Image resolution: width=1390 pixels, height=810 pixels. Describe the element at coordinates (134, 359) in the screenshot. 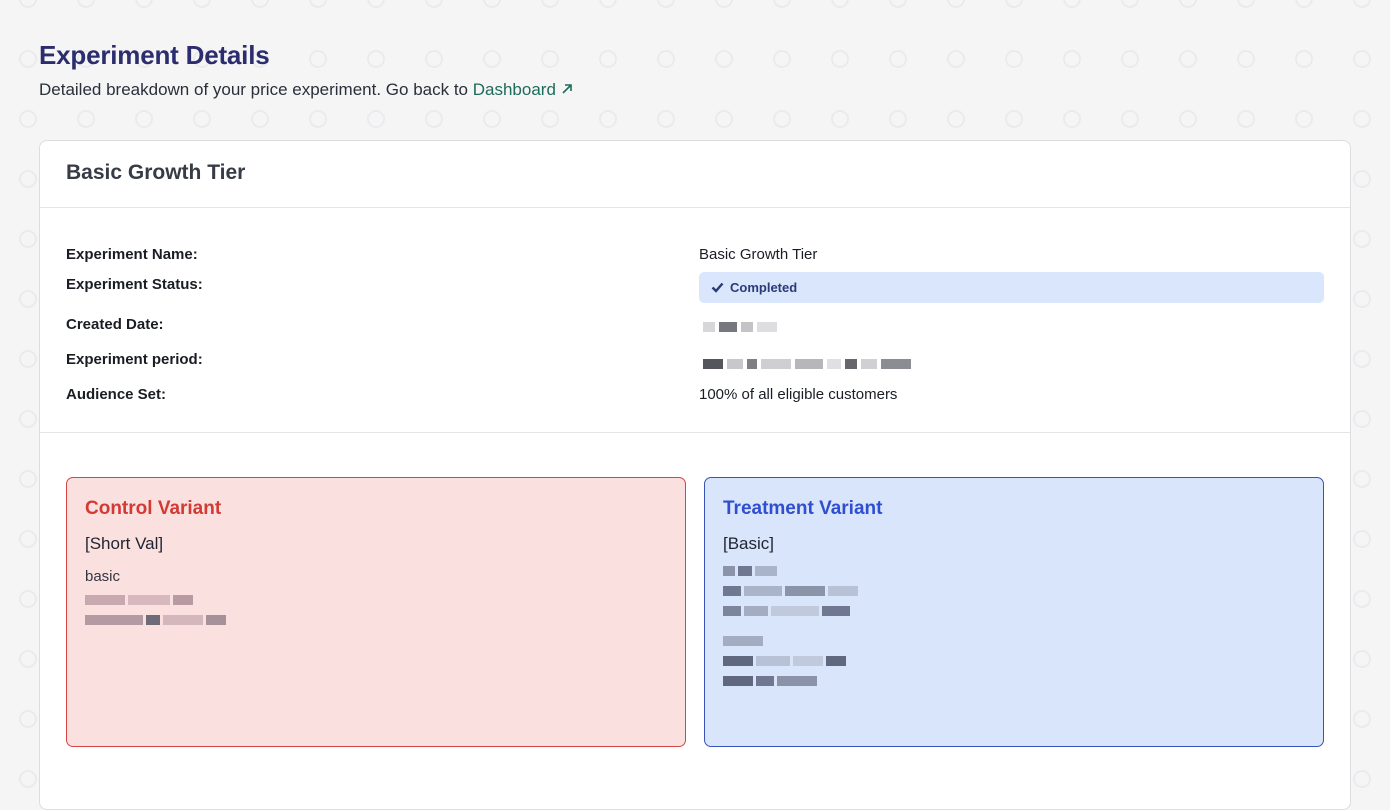

I see `experiment-period-label: Experiment period:` at that location.